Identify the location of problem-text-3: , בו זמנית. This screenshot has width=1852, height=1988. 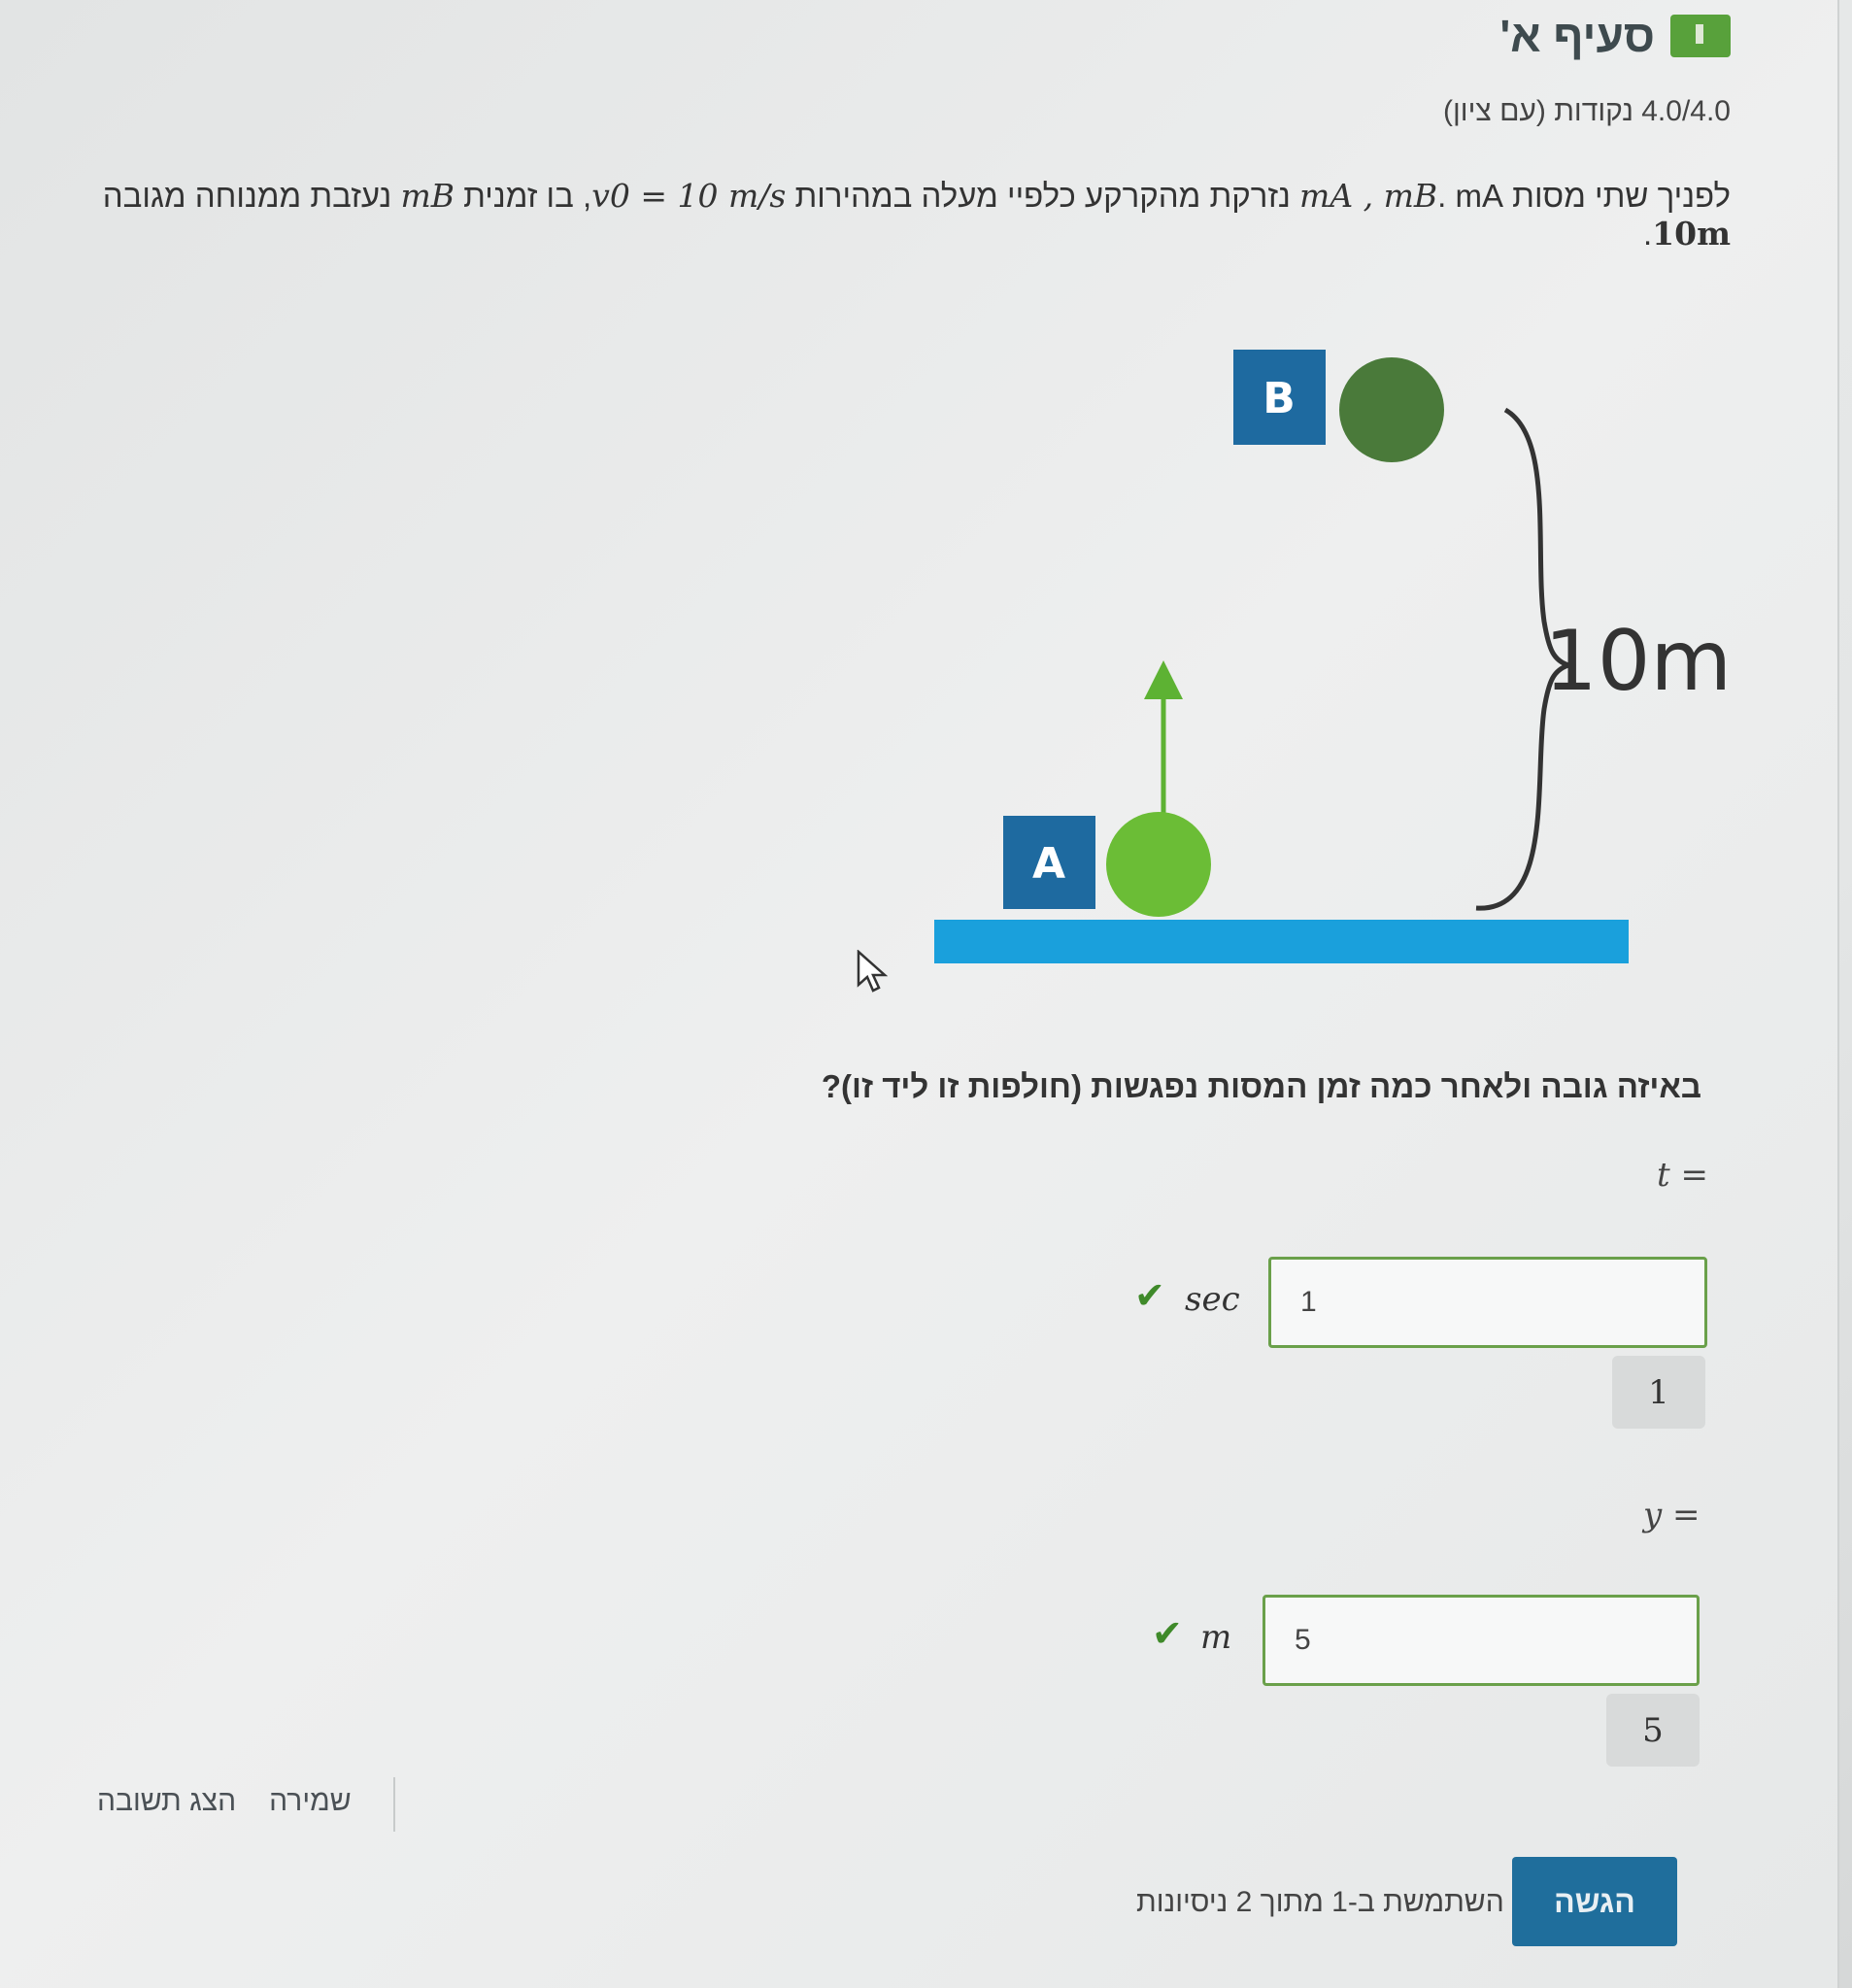
(523, 196).